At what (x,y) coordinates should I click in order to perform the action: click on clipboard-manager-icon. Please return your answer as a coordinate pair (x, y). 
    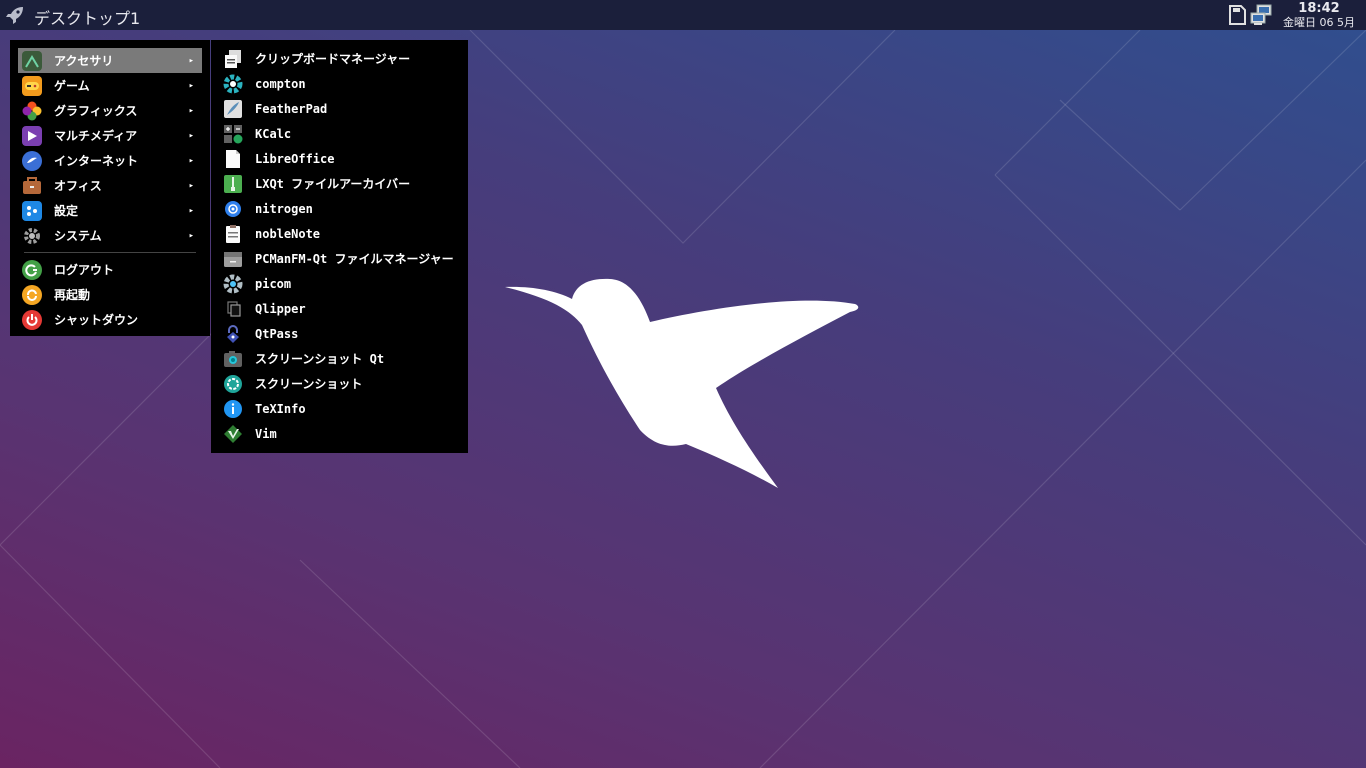
    Looking at the image, I should click on (233, 59).